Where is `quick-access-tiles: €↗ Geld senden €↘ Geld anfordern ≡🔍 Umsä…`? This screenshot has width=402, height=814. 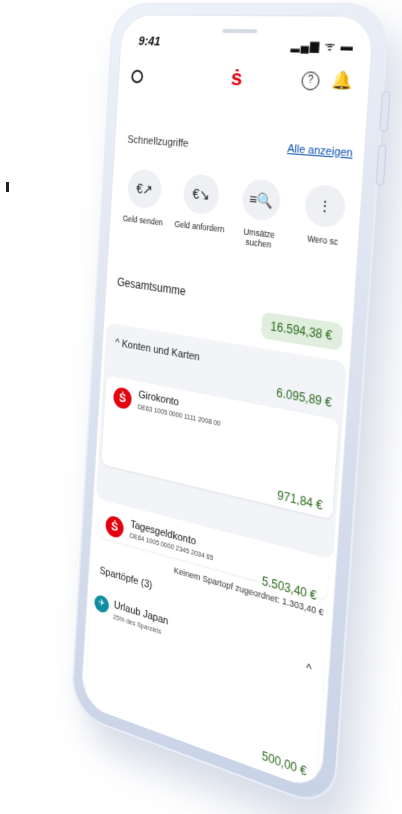 quick-access-tiles: €↗ Geld senden €↘ Geld anfordern ≡🔍 Umsä… is located at coordinates (246, 218).